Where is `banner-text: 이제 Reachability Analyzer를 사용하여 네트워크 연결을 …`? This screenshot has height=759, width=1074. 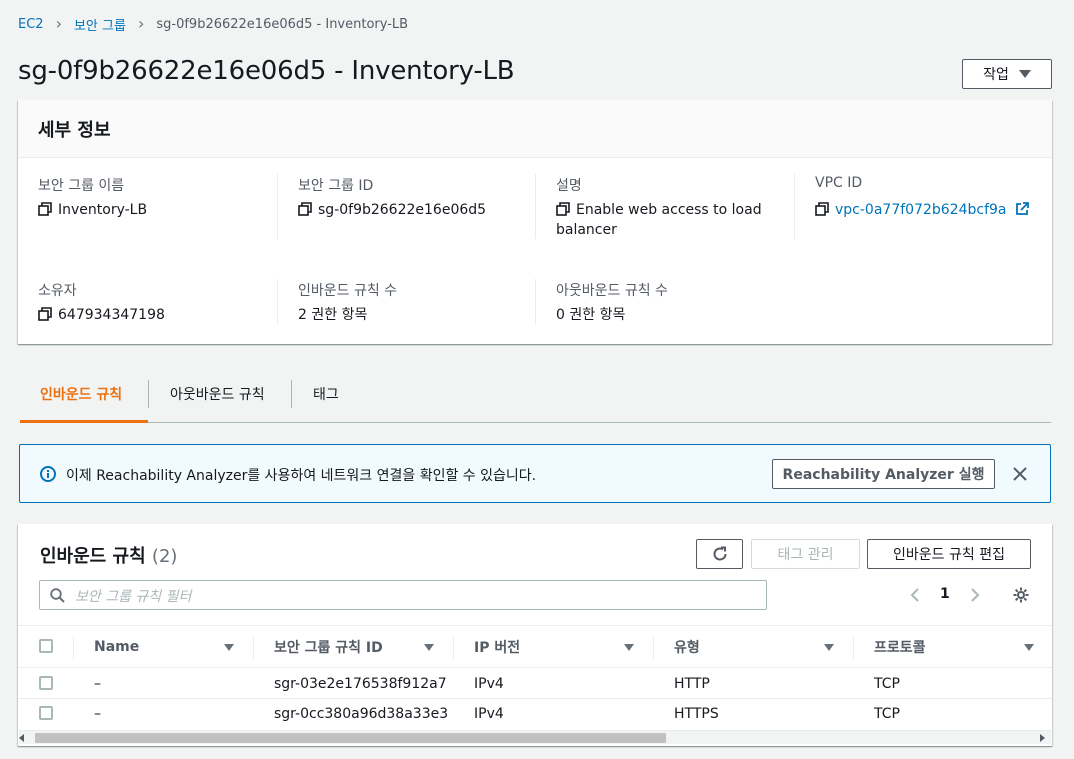
banner-text: 이제 Reachability Analyzer를 사용하여 네트워크 연결을 … is located at coordinates (301, 476).